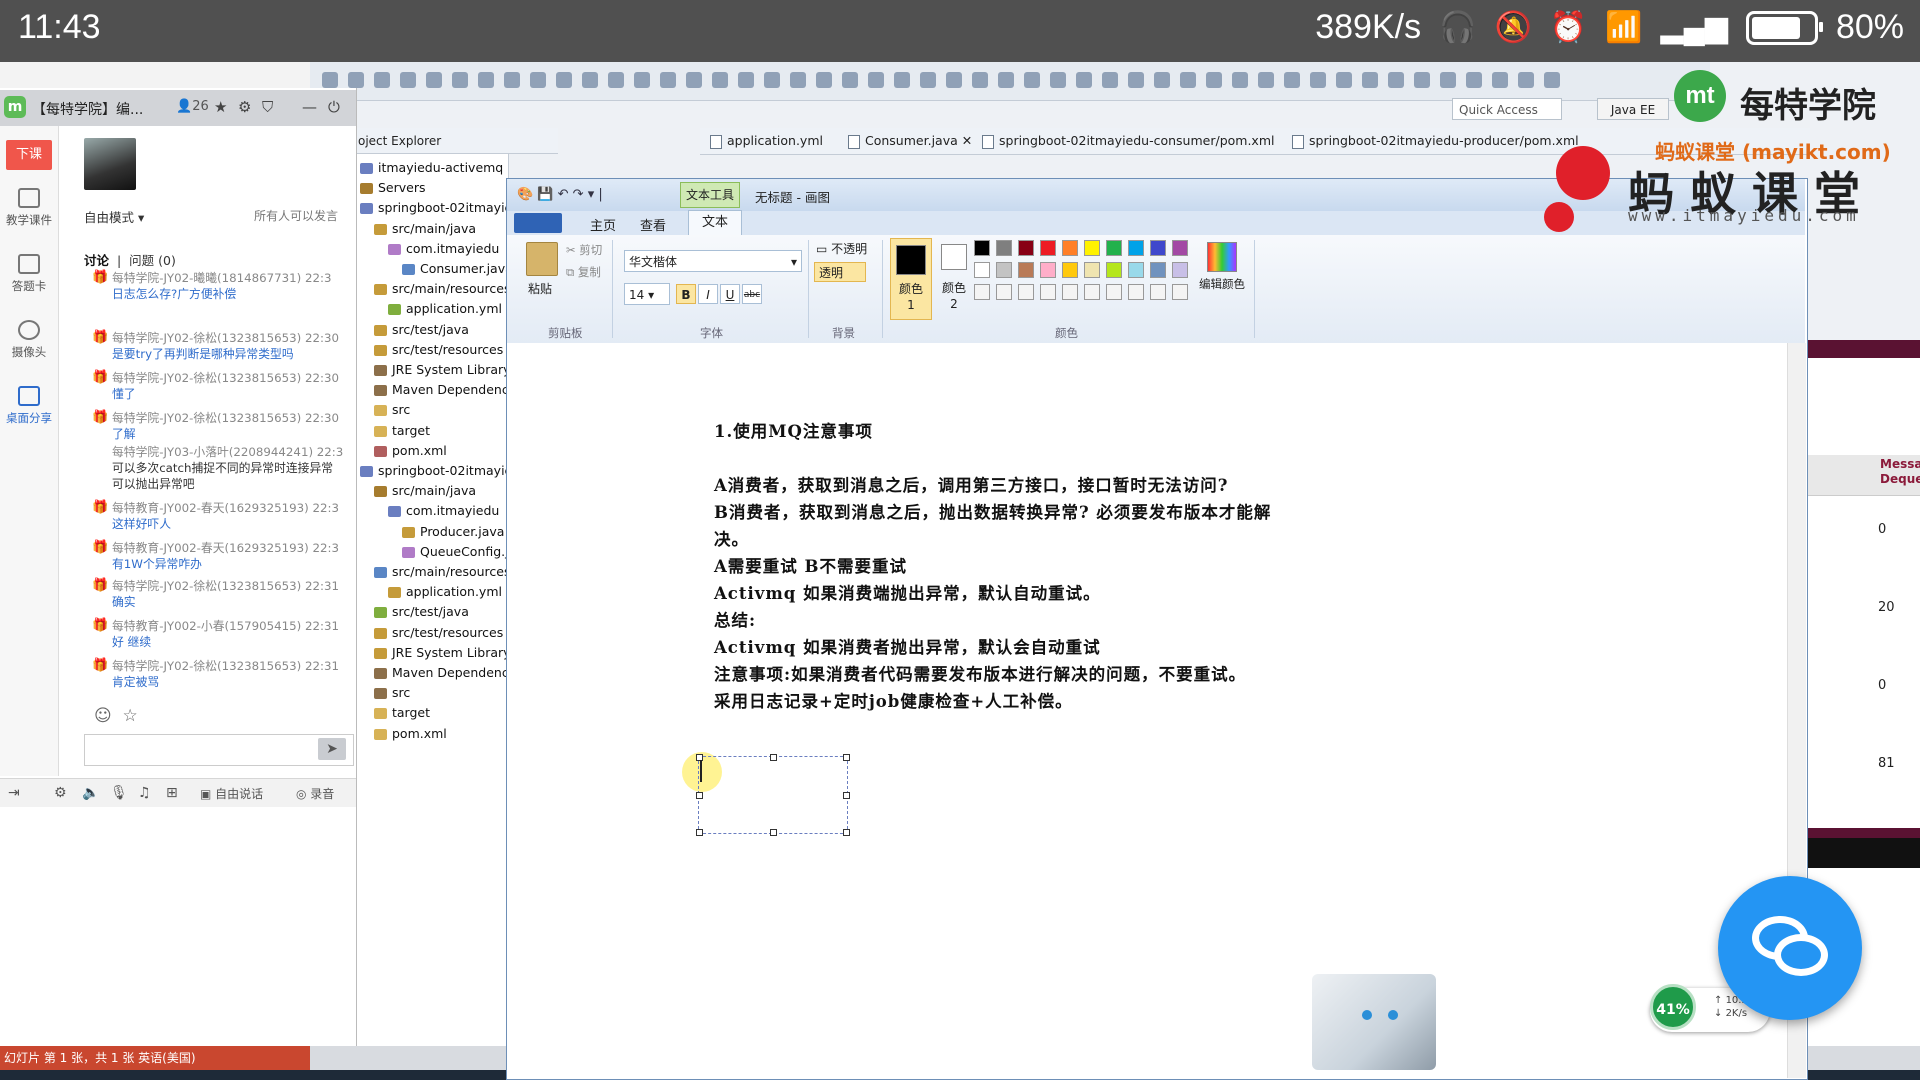  I want to click on quick-access-input: Quick Access, so click(1507, 109).